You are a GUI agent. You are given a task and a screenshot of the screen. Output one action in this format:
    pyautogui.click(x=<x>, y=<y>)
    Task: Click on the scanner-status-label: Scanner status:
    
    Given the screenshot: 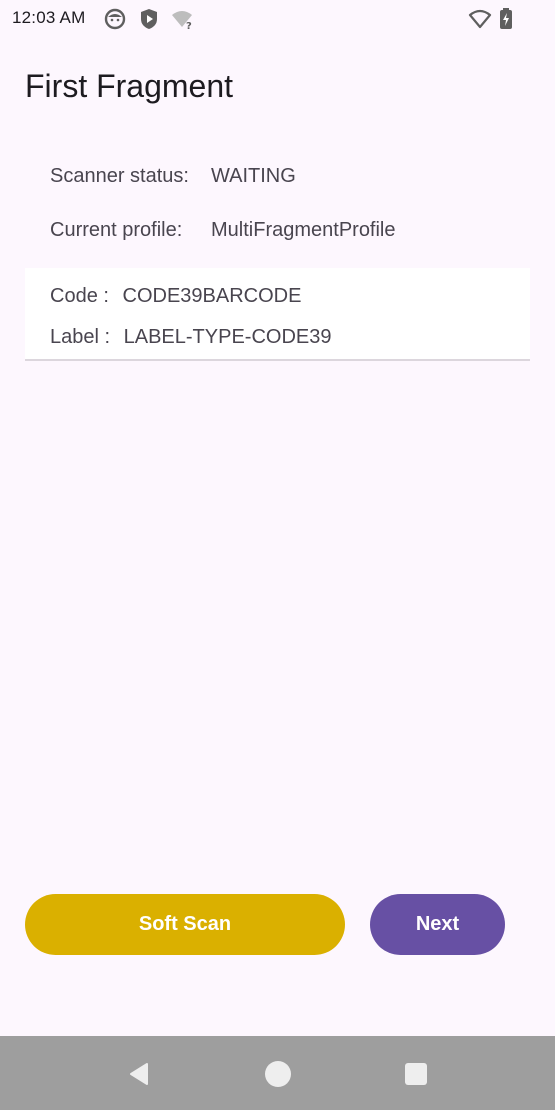 What is the action you would take?
    pyautogui.click(x=119, y=176)
    